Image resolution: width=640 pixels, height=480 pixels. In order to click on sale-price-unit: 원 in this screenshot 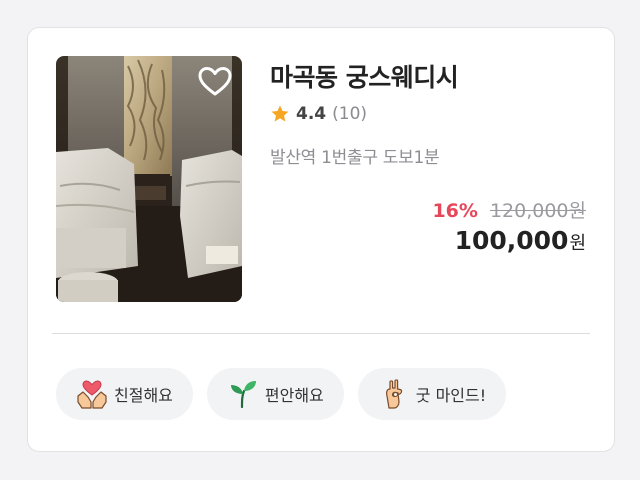, I will do `click(577, 243)`.